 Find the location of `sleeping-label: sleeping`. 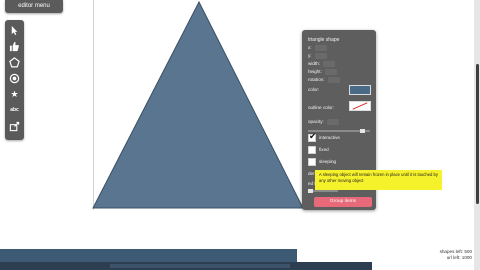

sleeping-label: sleeping is located at coordinates (328, 161).